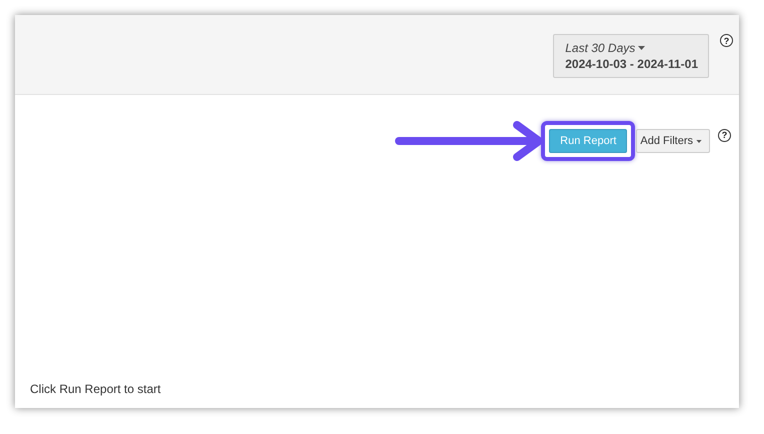 This screenshot has width=764, height=434. Describe the element at coordinates (673, 141) in the screenshot. I see `add-filters-button: Add Filters` at that location.